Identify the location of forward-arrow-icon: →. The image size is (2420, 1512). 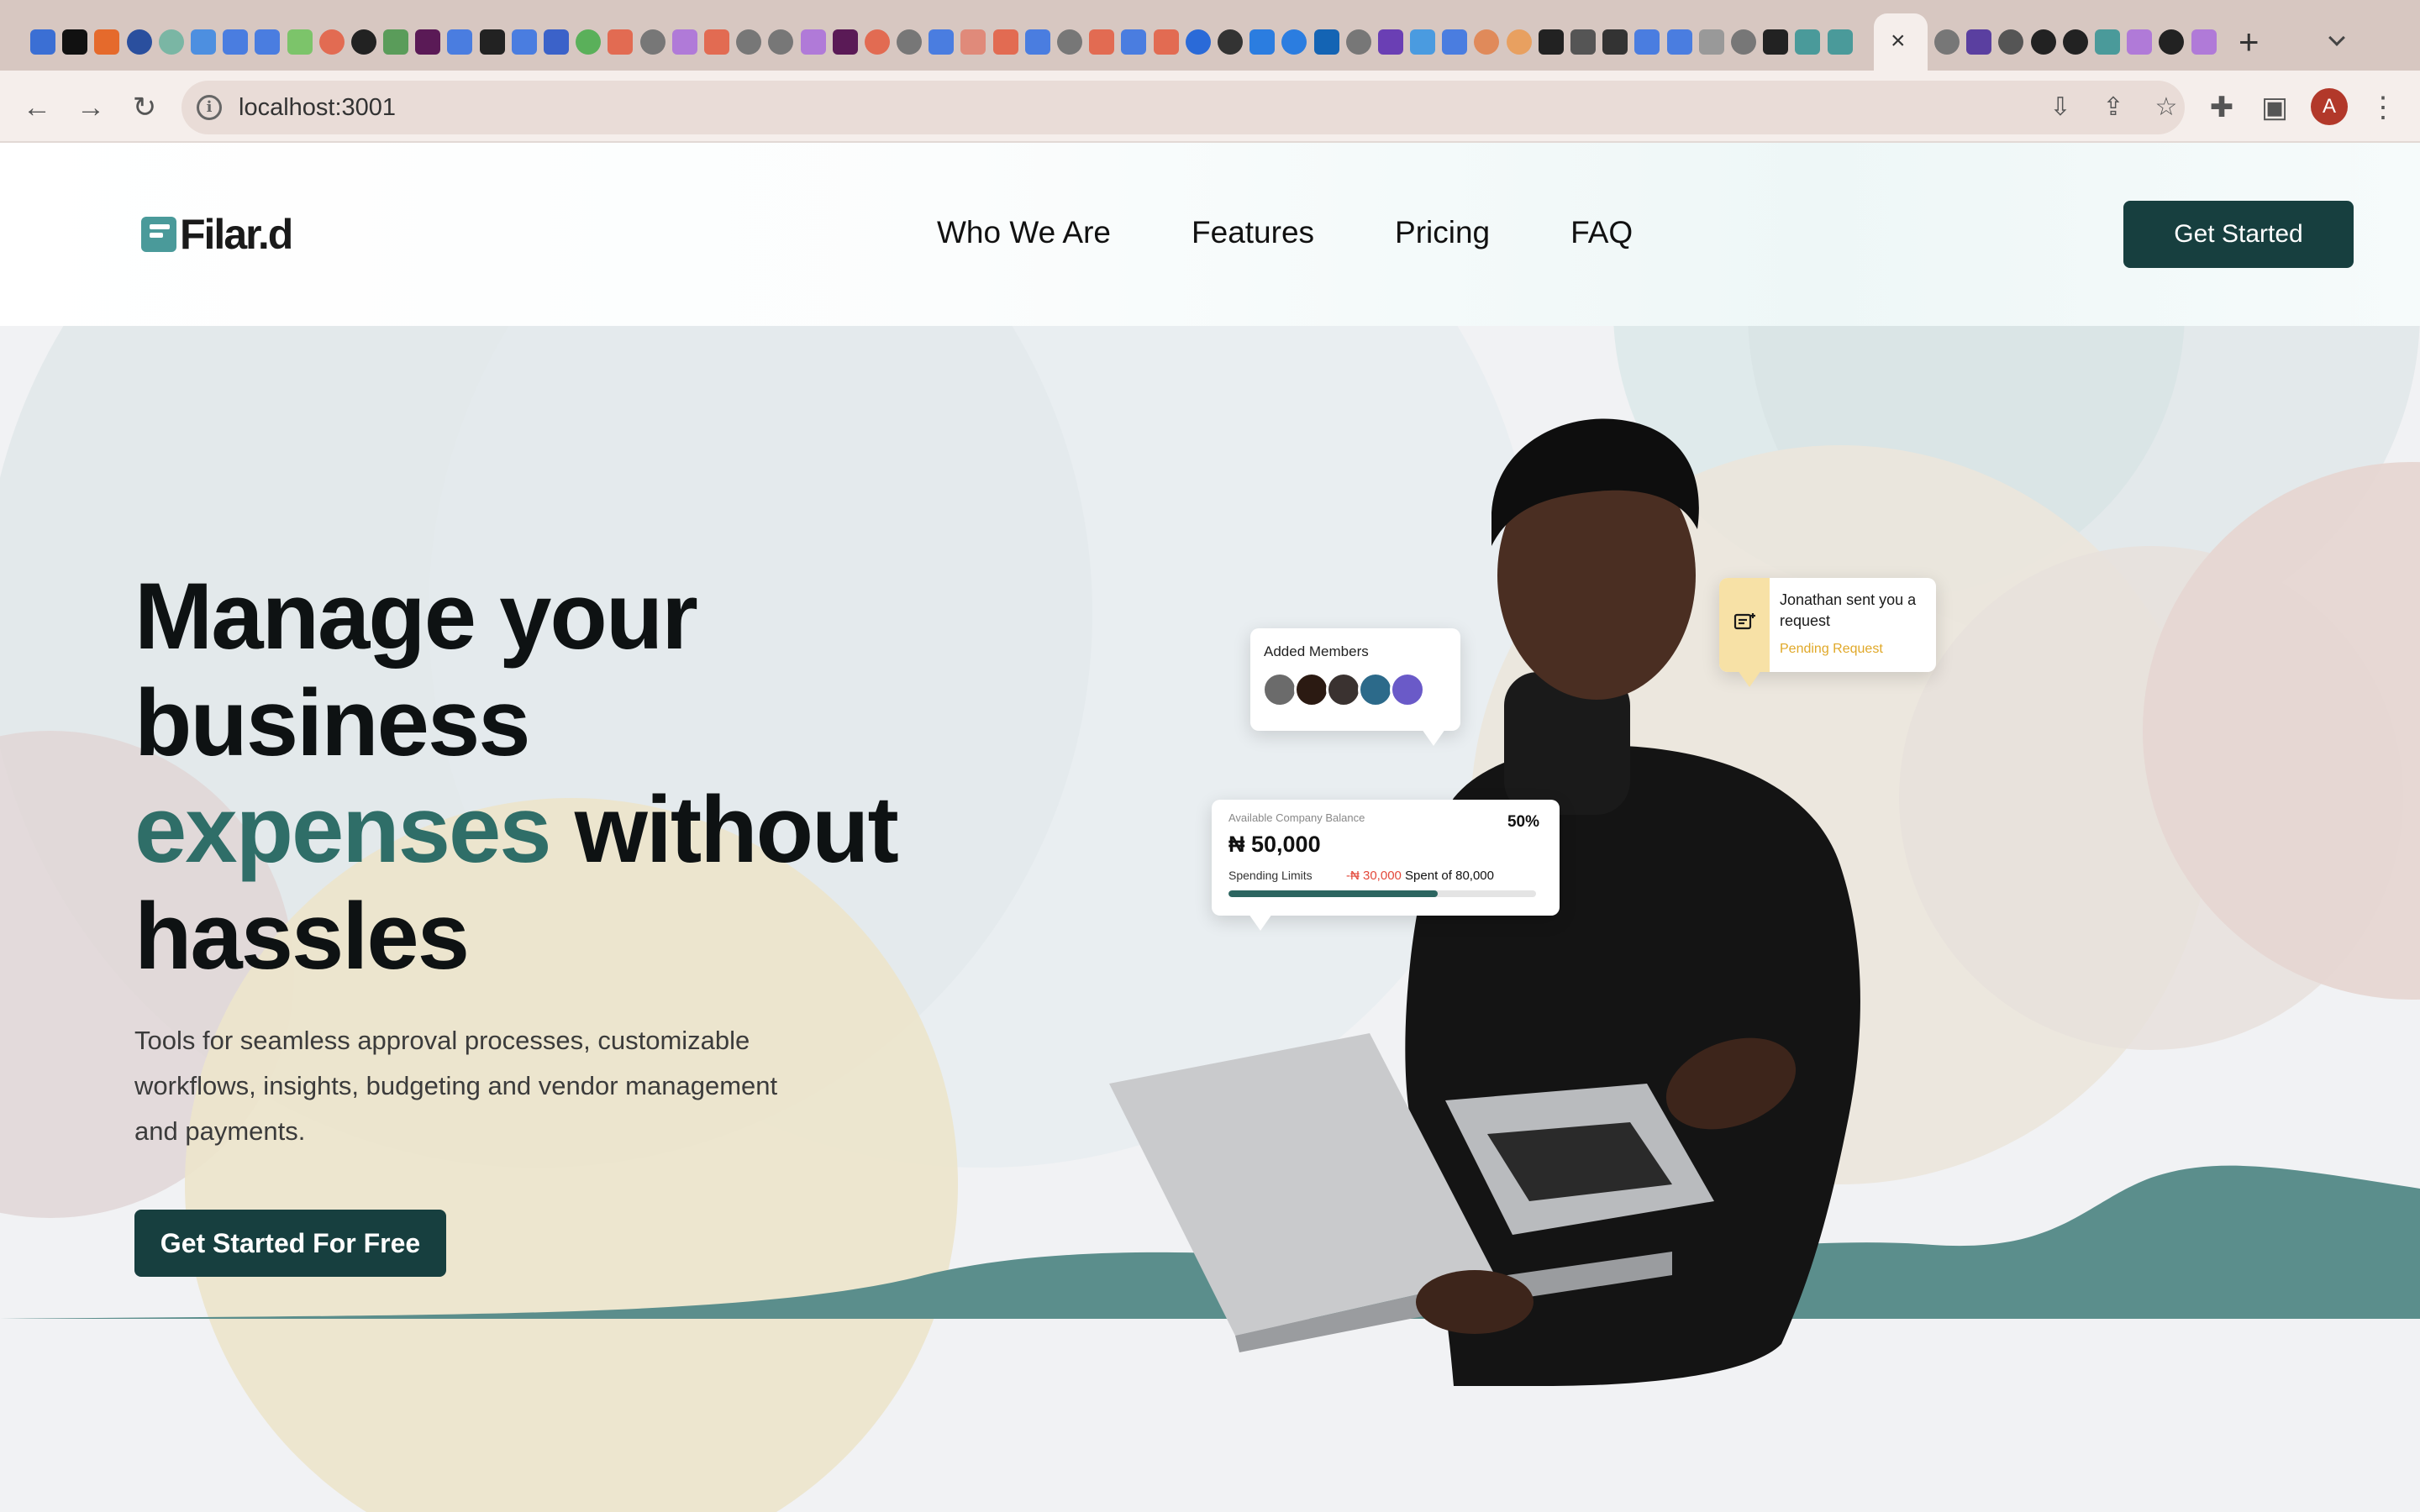
(90, 107).